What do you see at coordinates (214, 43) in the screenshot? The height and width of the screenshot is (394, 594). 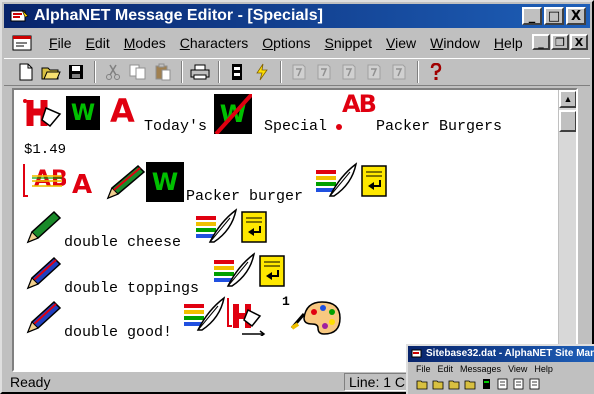 I see `menu-characters: Characters` at bounding box center [214, 43].